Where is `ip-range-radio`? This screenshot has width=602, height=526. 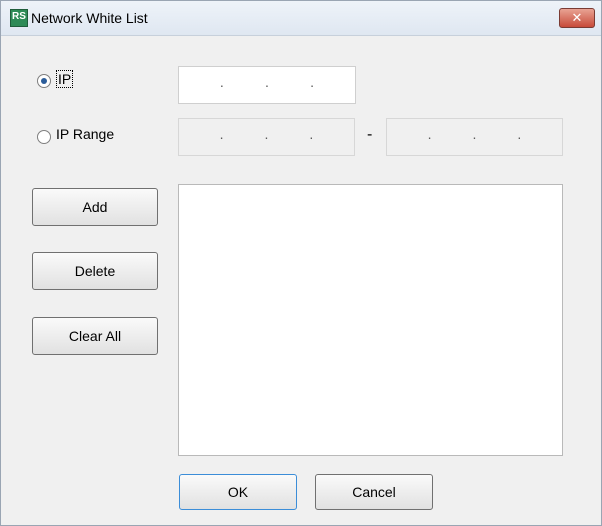
ip-range-radio is located at coordinates (44, 137).